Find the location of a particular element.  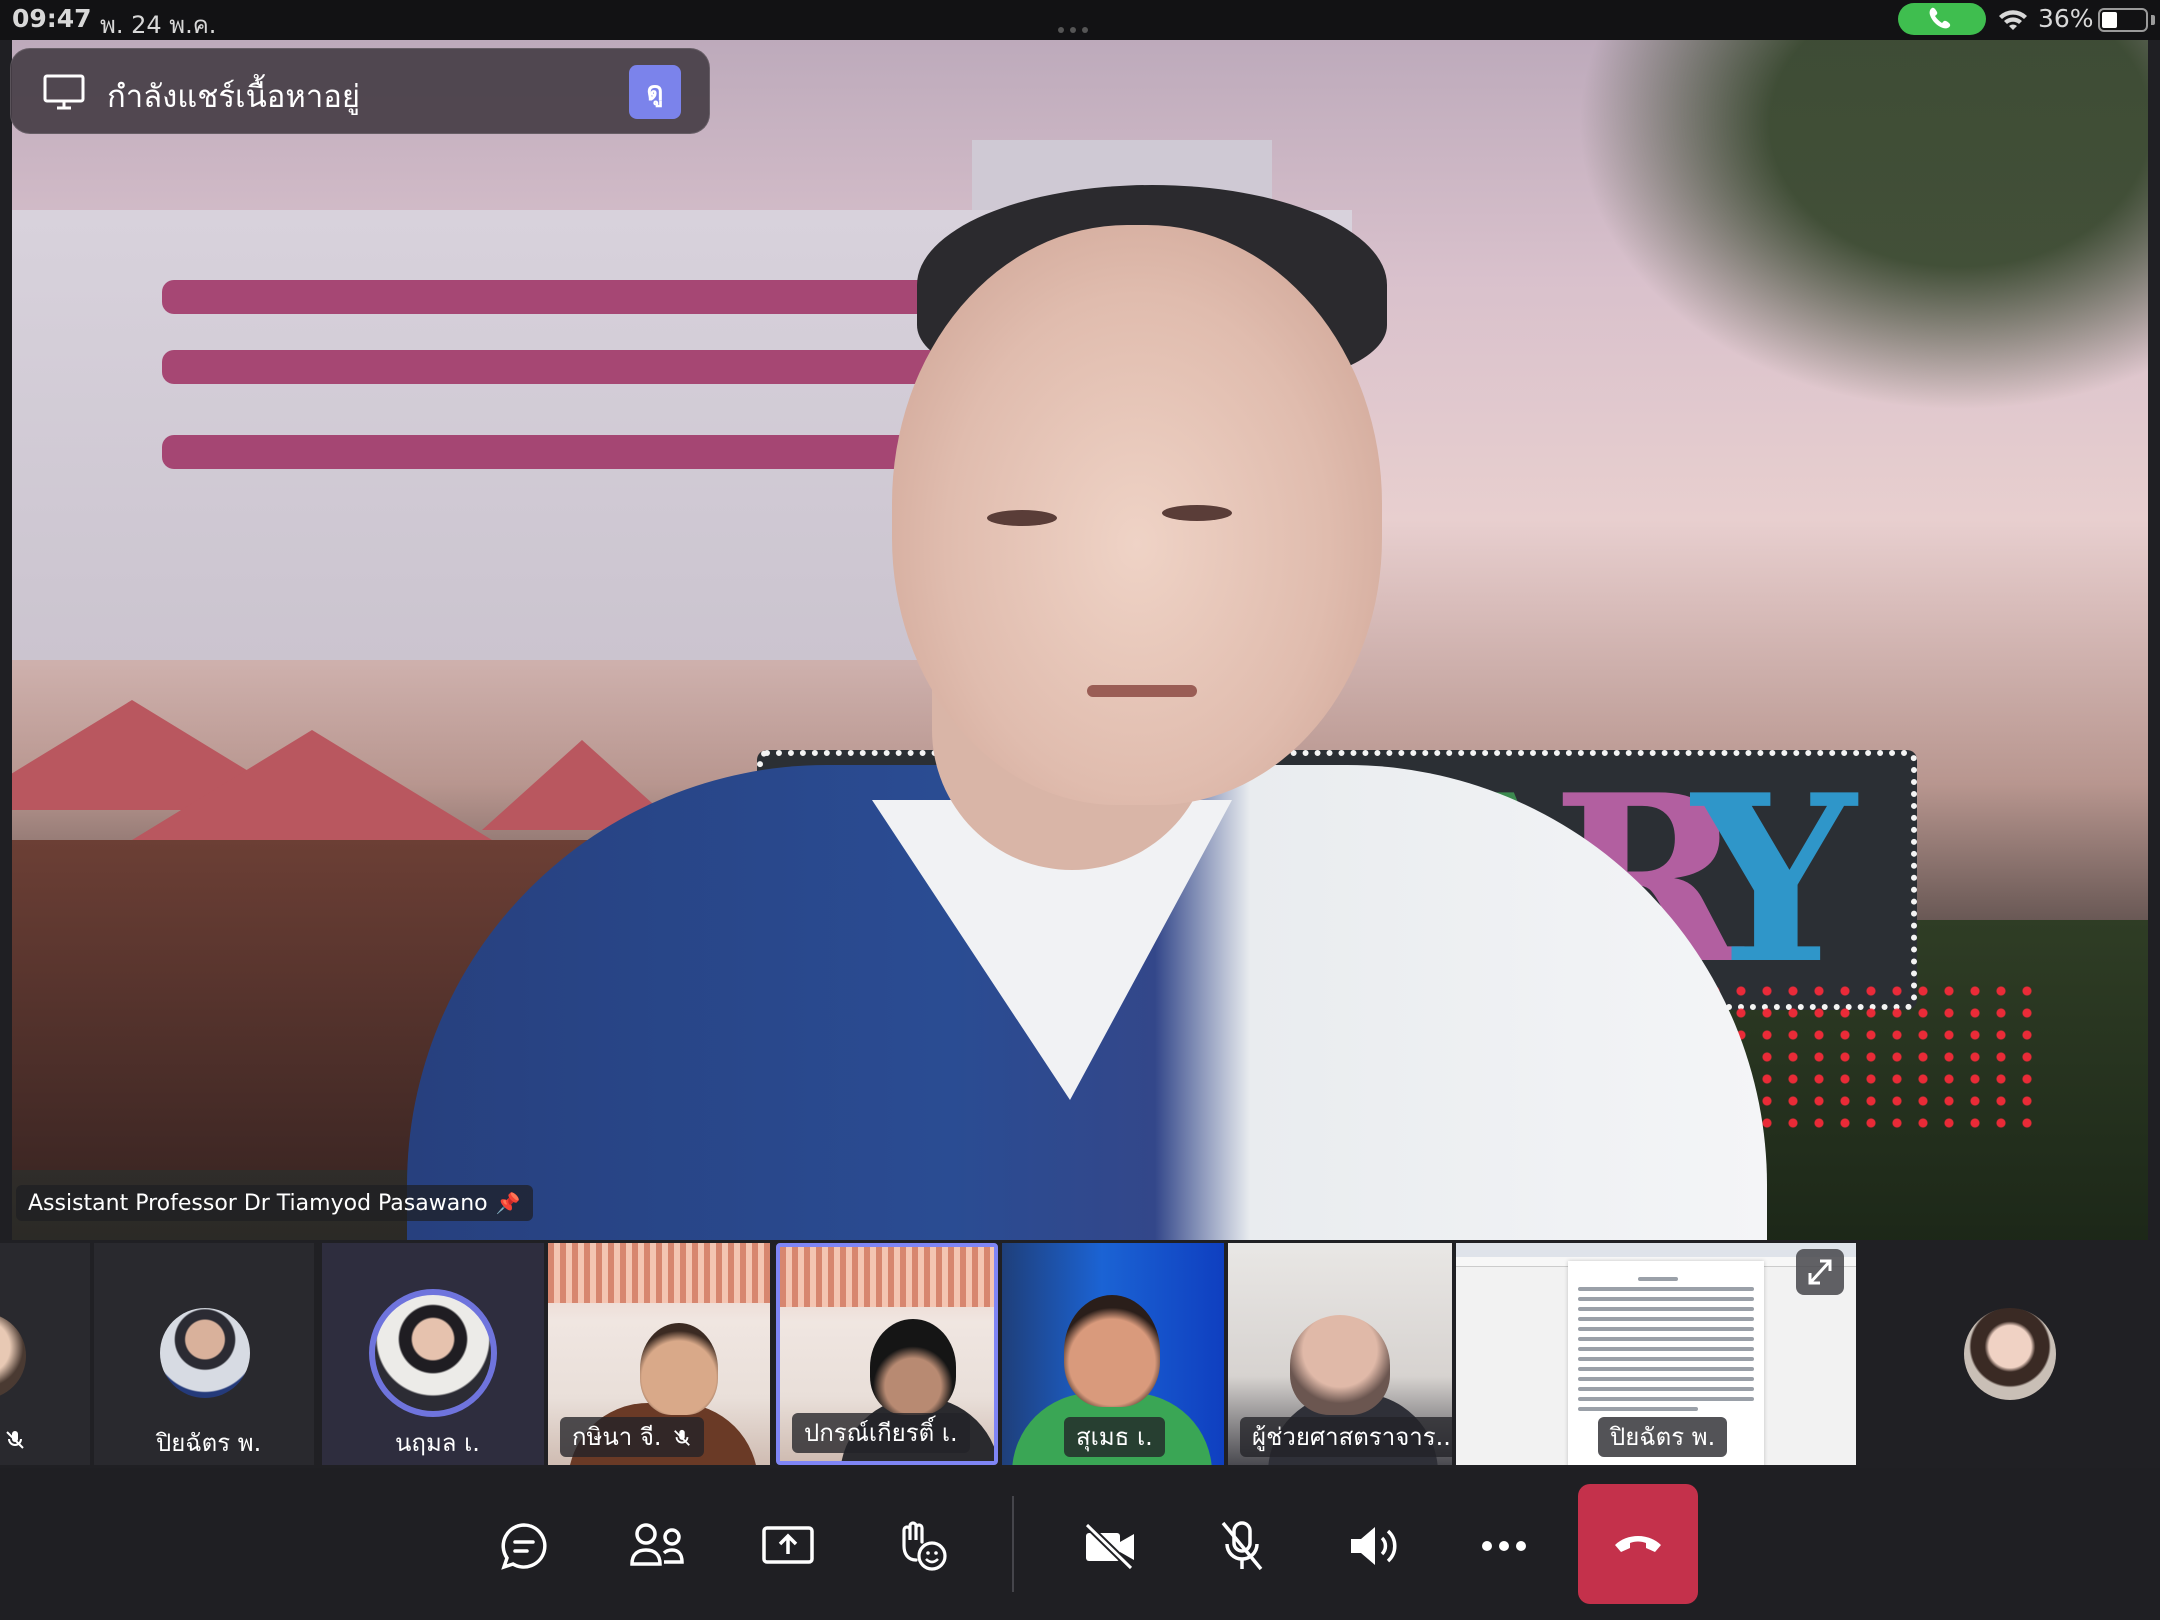

leave-call-button is located at coordinates (1638, 1544).